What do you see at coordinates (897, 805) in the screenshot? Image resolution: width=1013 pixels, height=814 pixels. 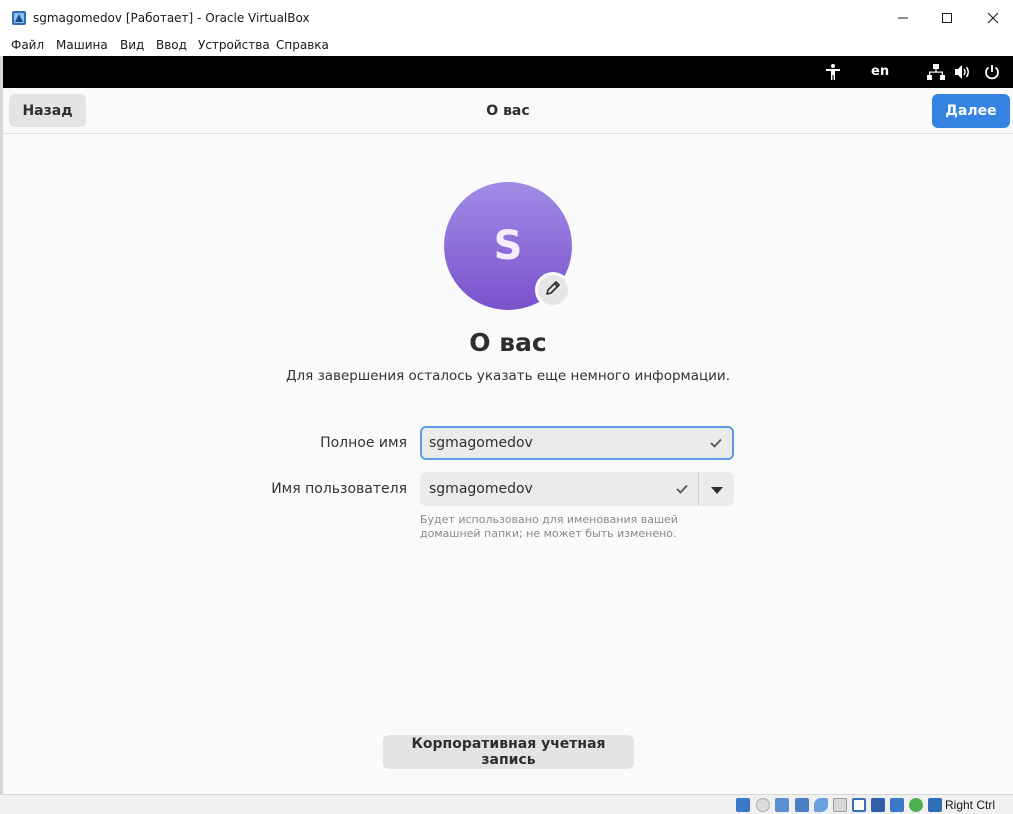 I see `mouse-integration-icon` at bounding box center [897, 805].